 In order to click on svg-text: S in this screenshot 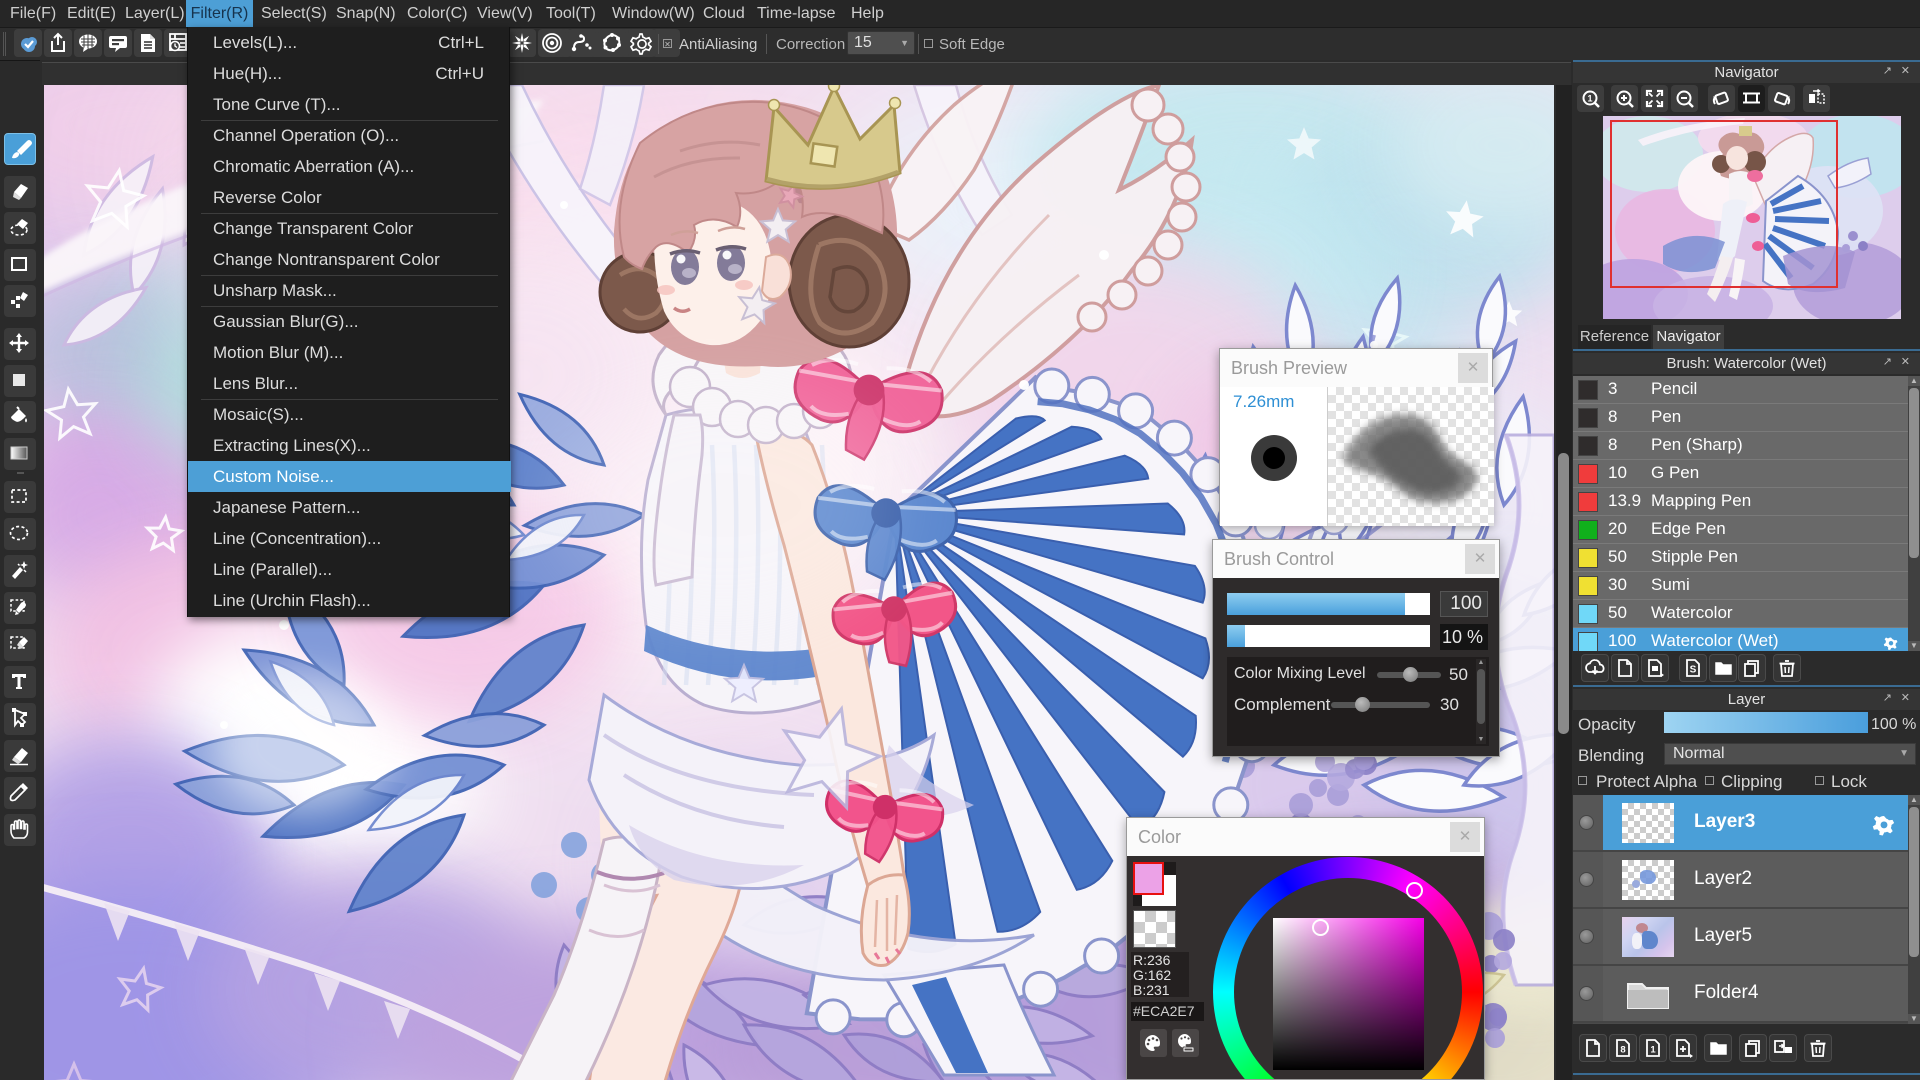, I will do `click(1693, 670)`.